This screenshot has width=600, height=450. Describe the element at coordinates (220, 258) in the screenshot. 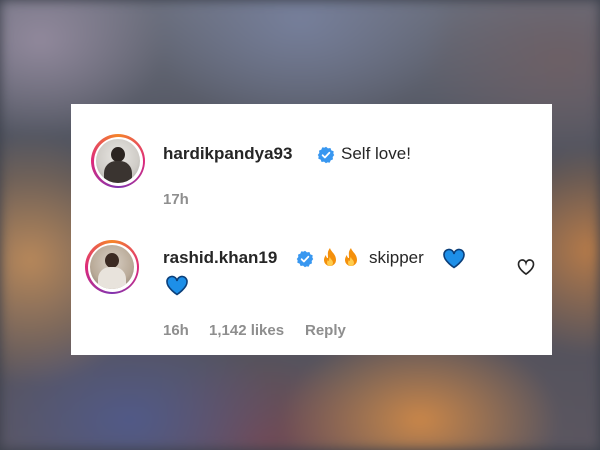

I see `comment-username: rashid.khan19` at that location.